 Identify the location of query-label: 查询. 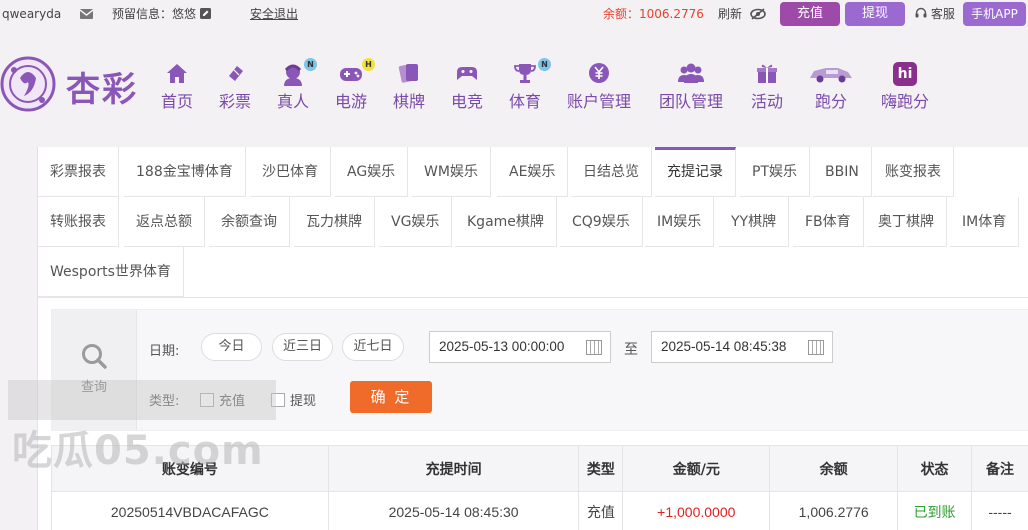
(93, 387).